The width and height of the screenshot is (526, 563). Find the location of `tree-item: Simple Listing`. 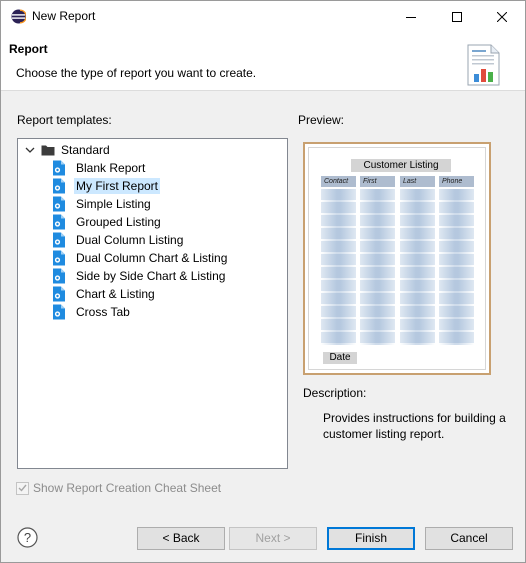

tree-item: Simple Listing is located at coordinates (101, 204).